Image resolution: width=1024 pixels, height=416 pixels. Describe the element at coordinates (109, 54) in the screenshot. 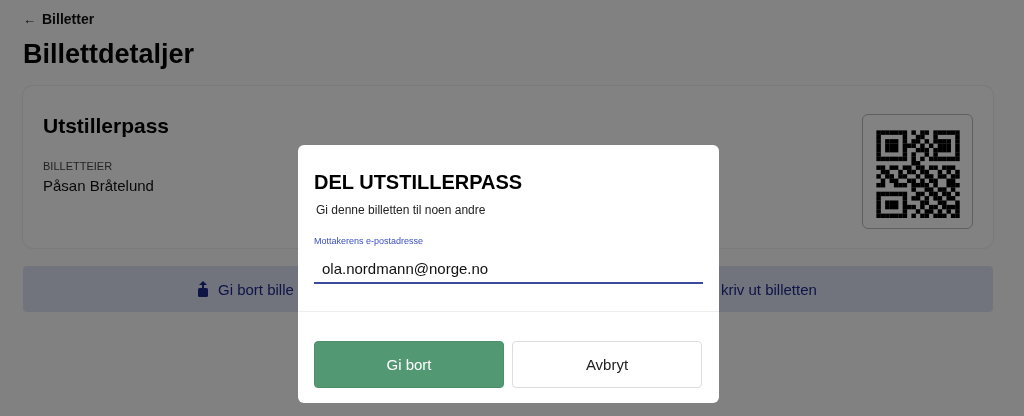

I see `page-title: Billettdetaljer` at that location.